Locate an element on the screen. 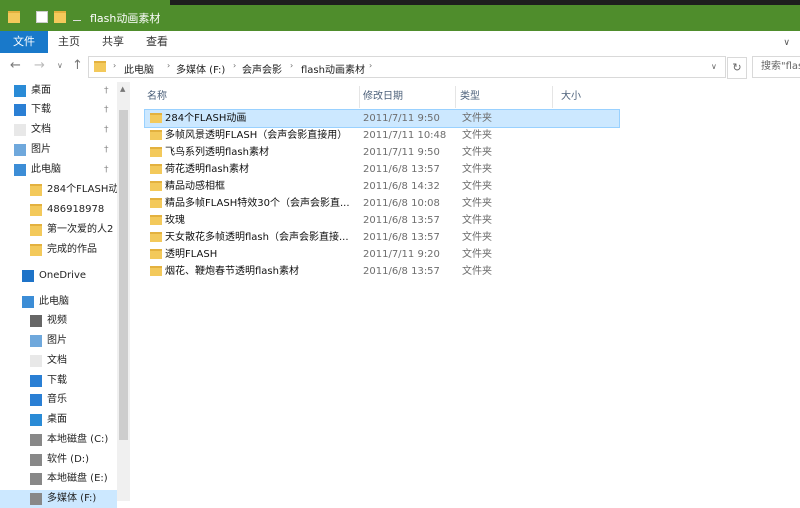 The width and height of the screenshot is (800, 508). title-bar: flash动画素材 is located at coordinates (400, 15).